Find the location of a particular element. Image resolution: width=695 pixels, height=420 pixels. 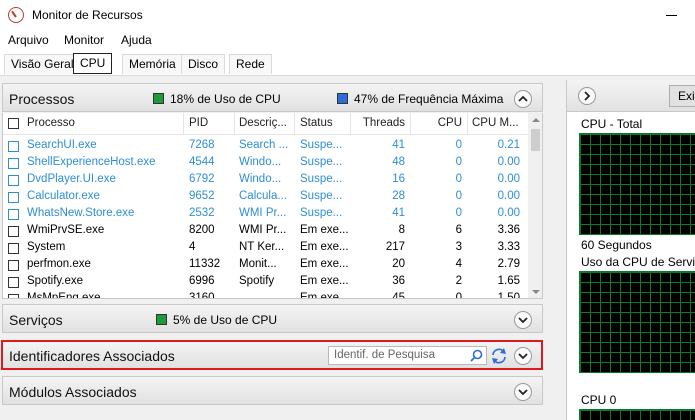

process-table-scrollbar is located at coordinates (535, 205).